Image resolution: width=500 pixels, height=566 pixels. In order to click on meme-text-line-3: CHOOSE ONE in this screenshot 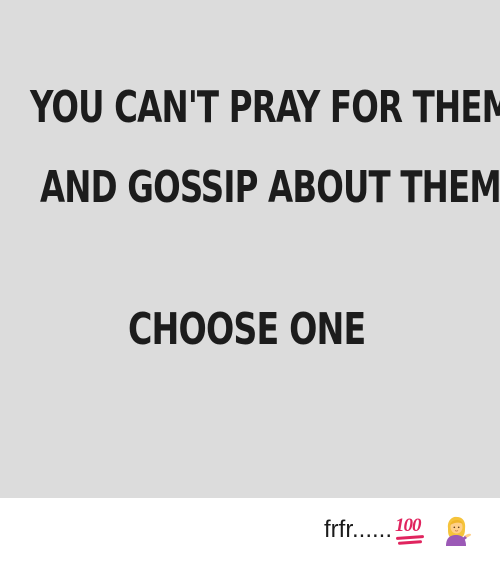, I will do `click(247, 329)`.